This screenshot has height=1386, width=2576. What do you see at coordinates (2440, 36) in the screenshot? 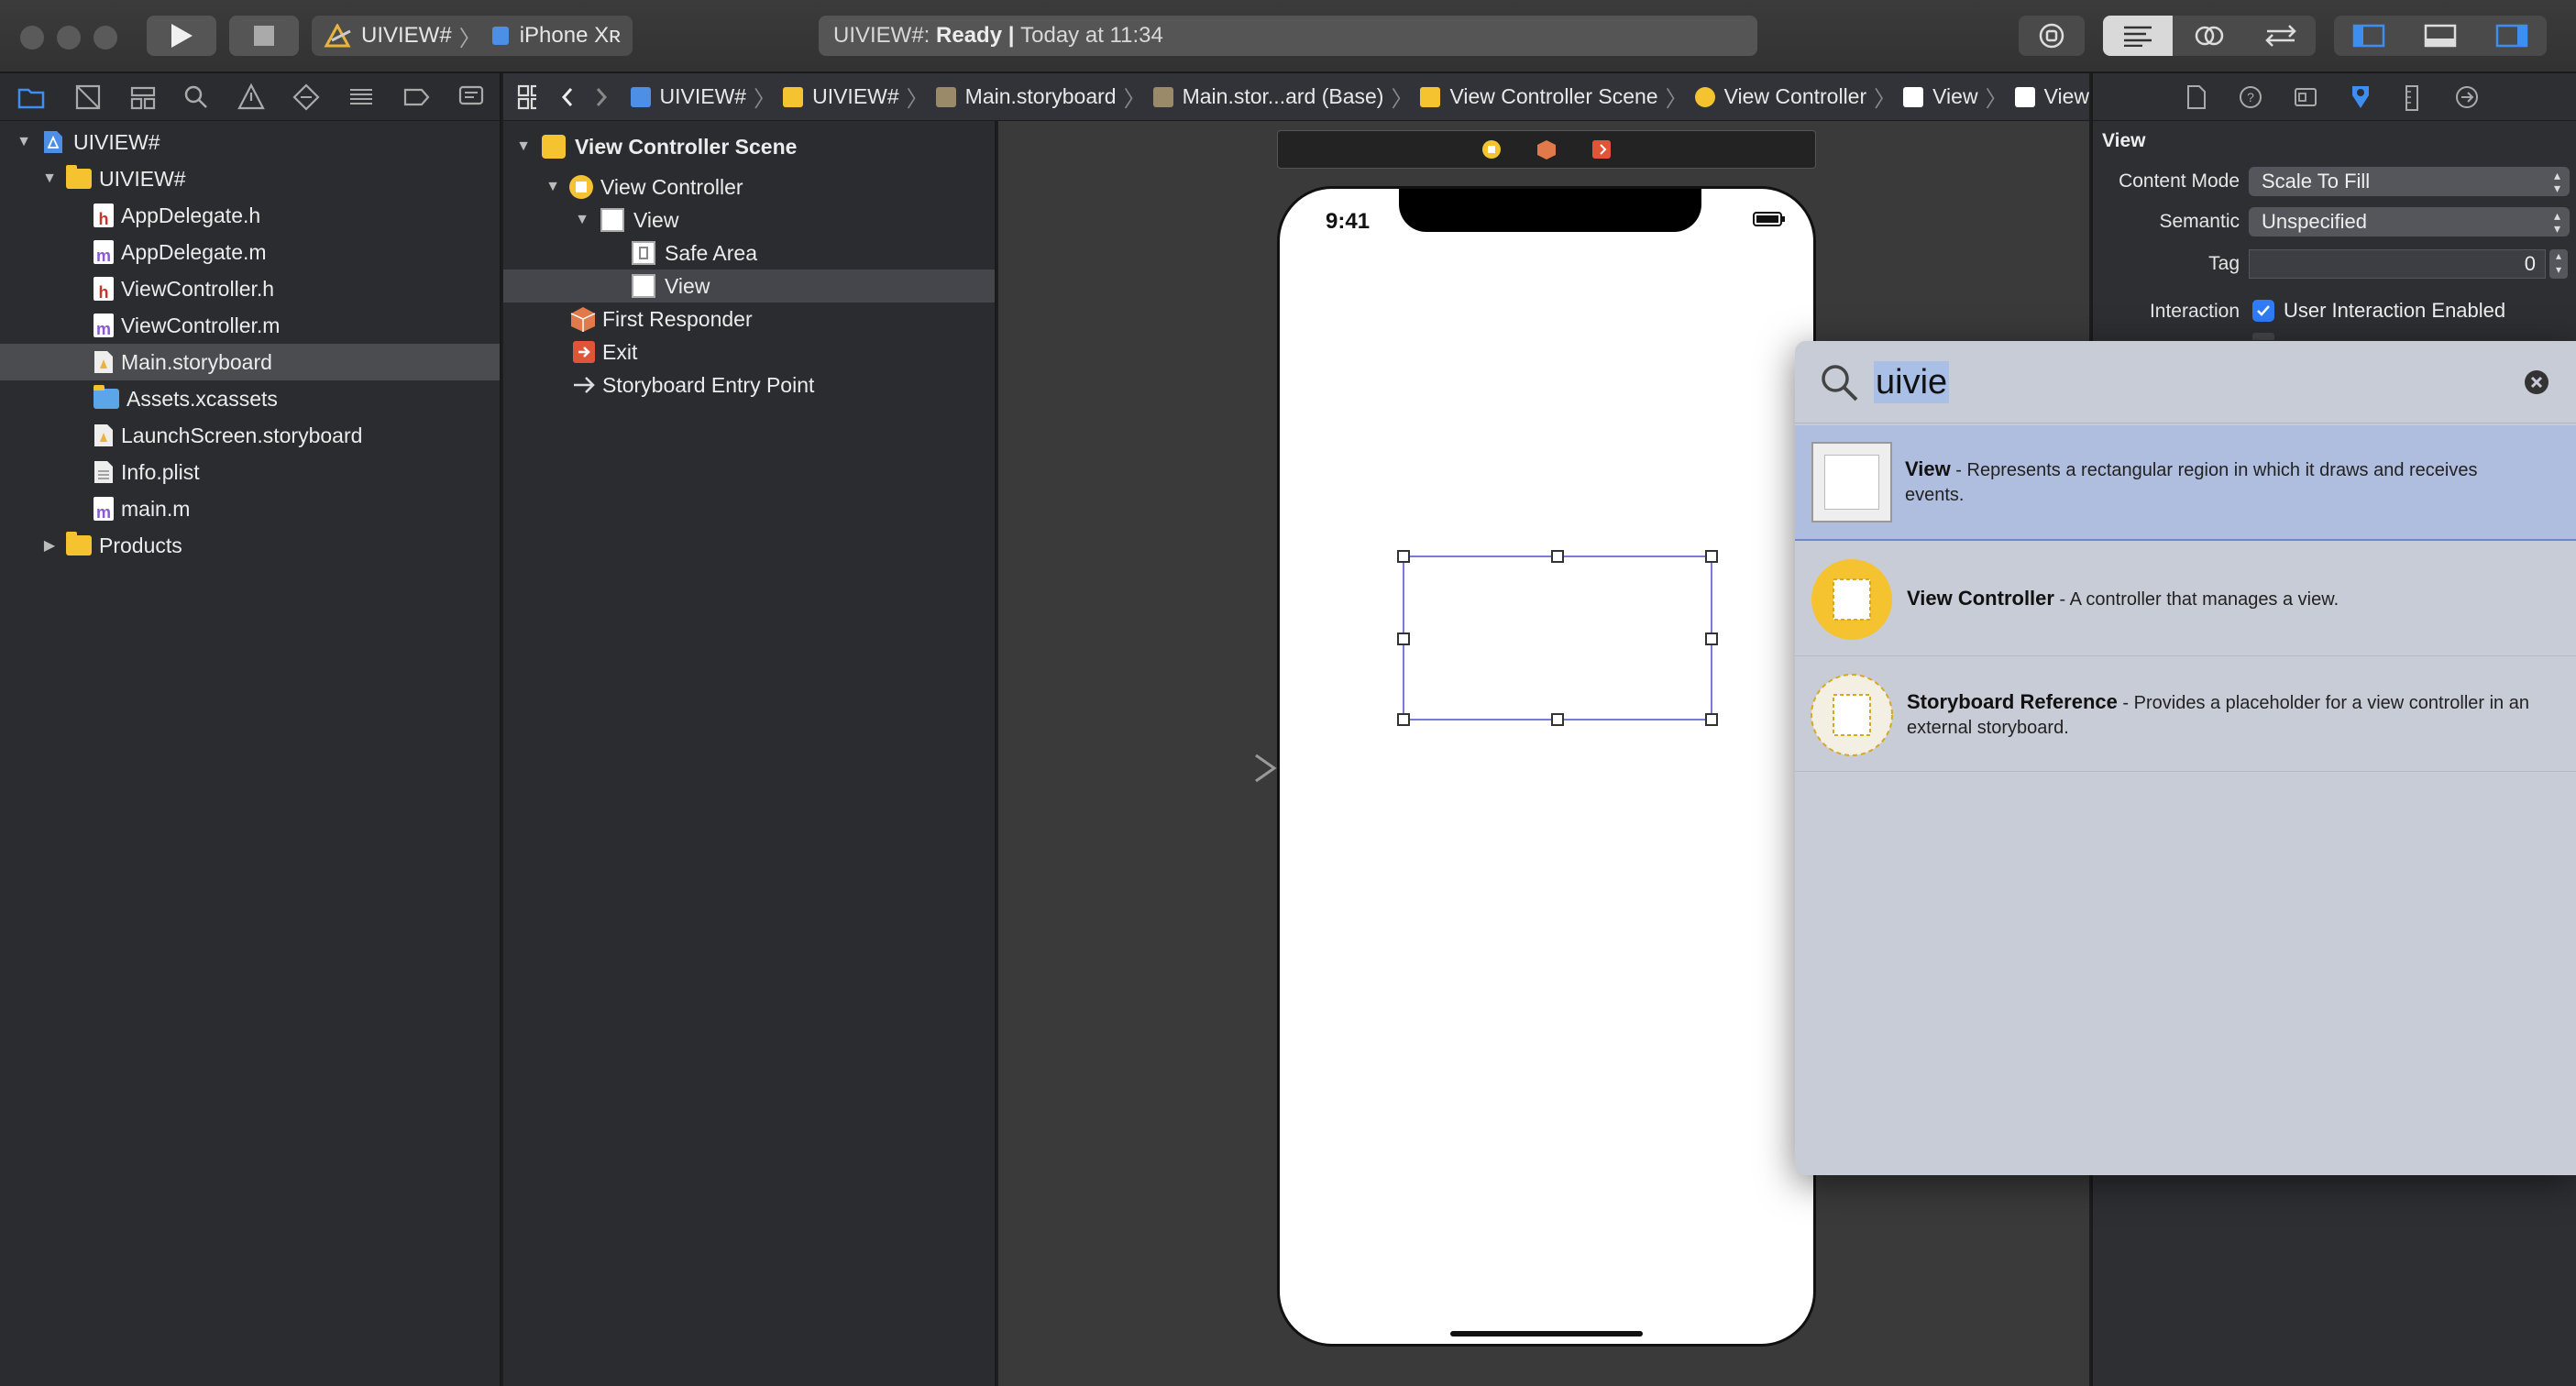
I see `toggle-debug-area-button` at bounding box center [2440, 36].